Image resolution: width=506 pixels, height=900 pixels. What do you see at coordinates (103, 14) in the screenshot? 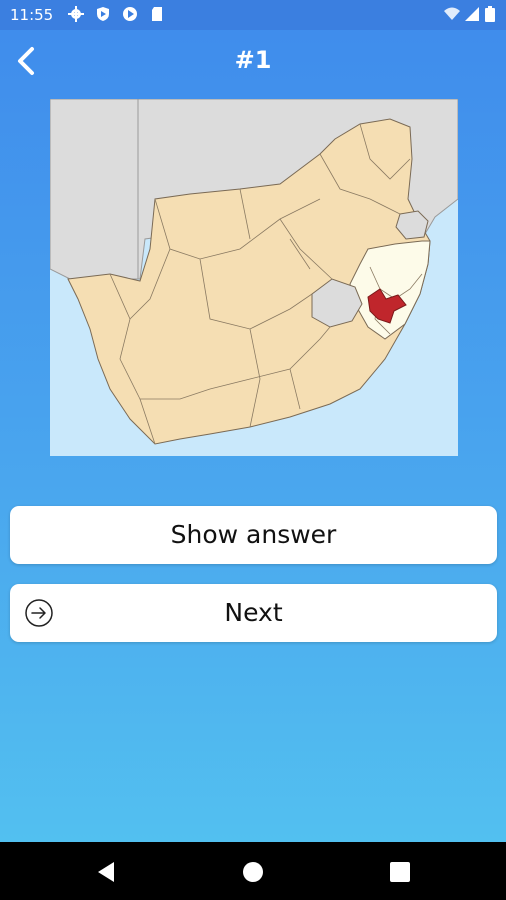
I see `shield-icon` at bounding box center [103, 14].